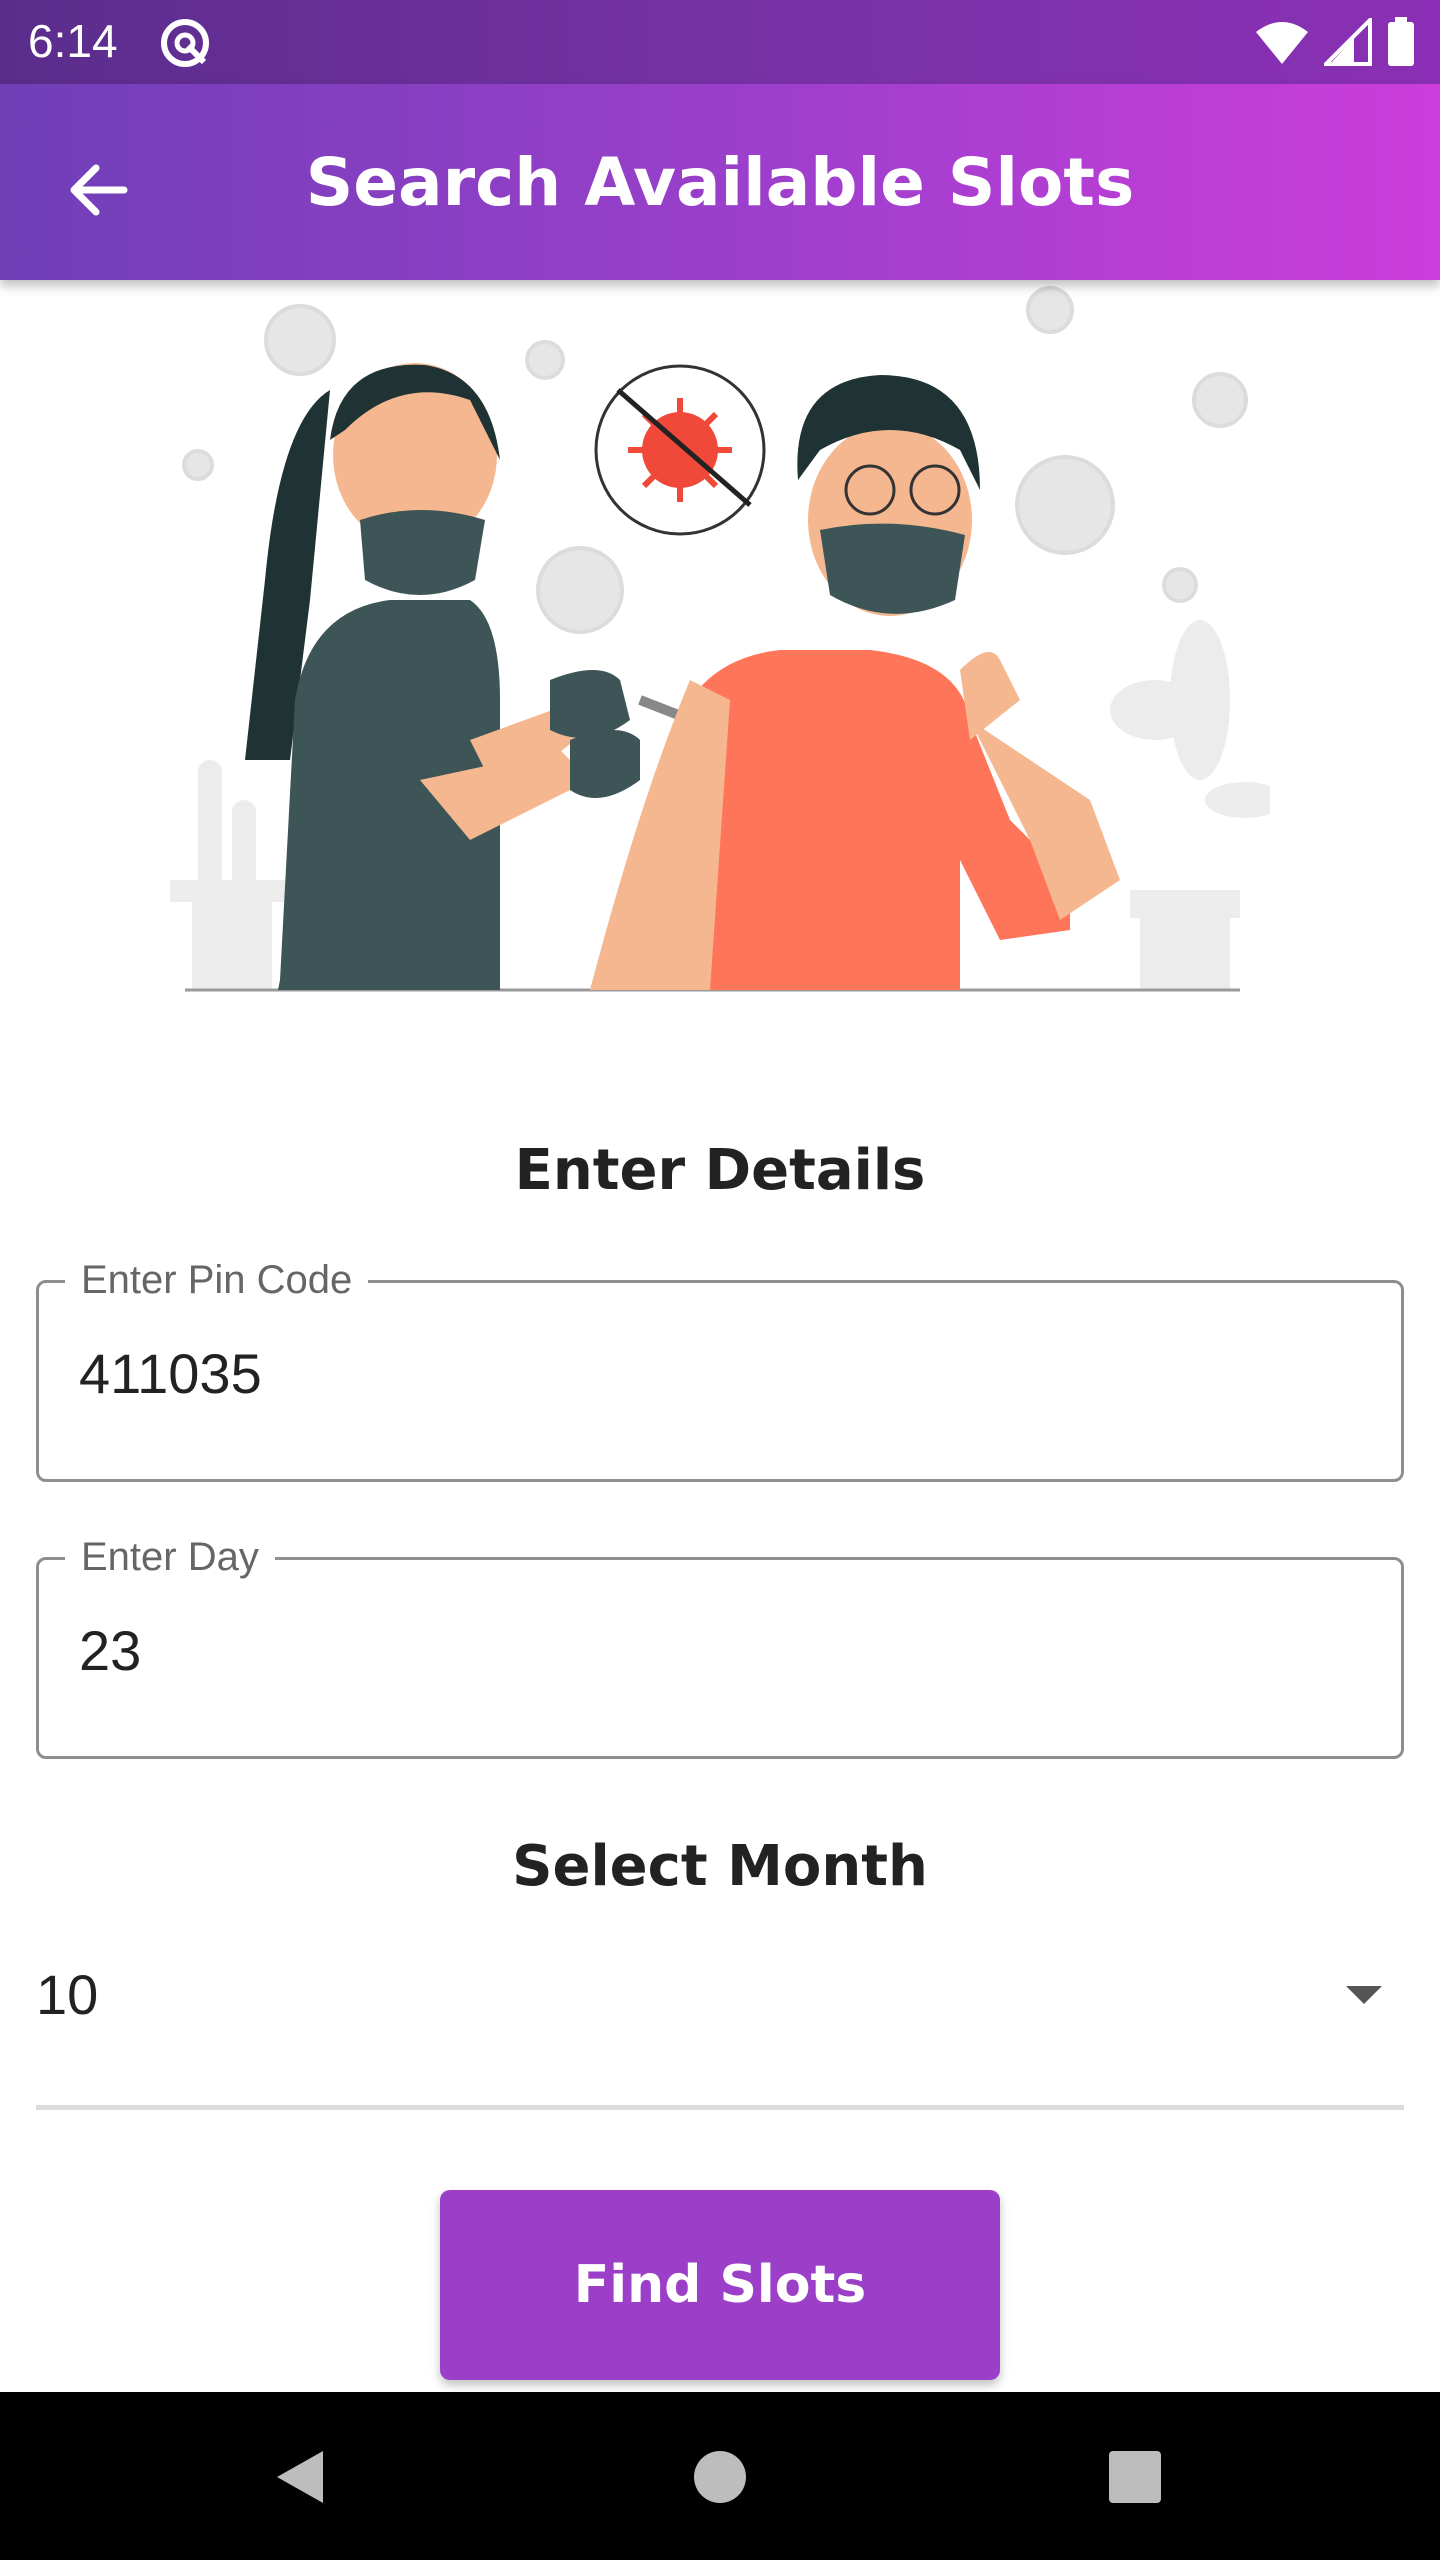 The width and height of the screenshot is (1440, 2560). What do you see at coordinates (719, 1650) in the screenshot?
I see `day-input` at bounding box center [719, 1650].